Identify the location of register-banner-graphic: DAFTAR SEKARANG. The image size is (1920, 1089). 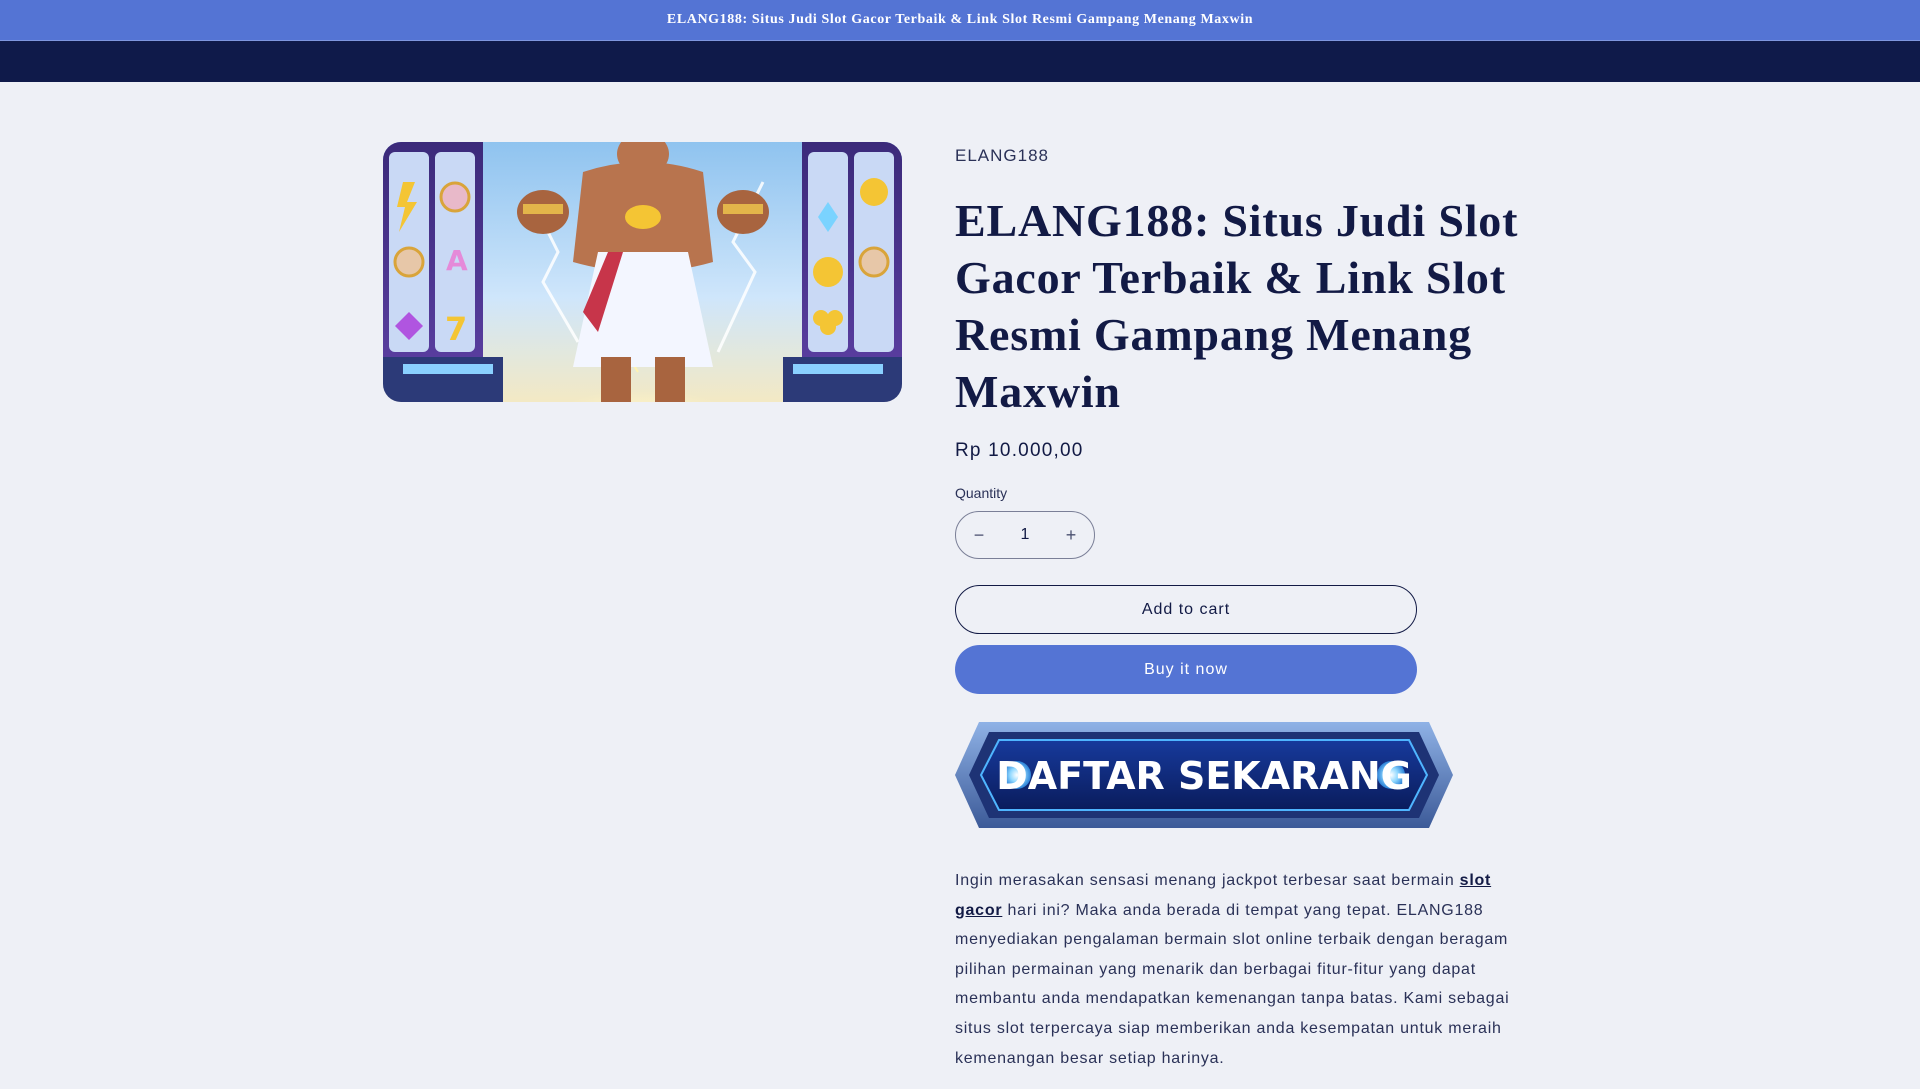
(1204, 775).